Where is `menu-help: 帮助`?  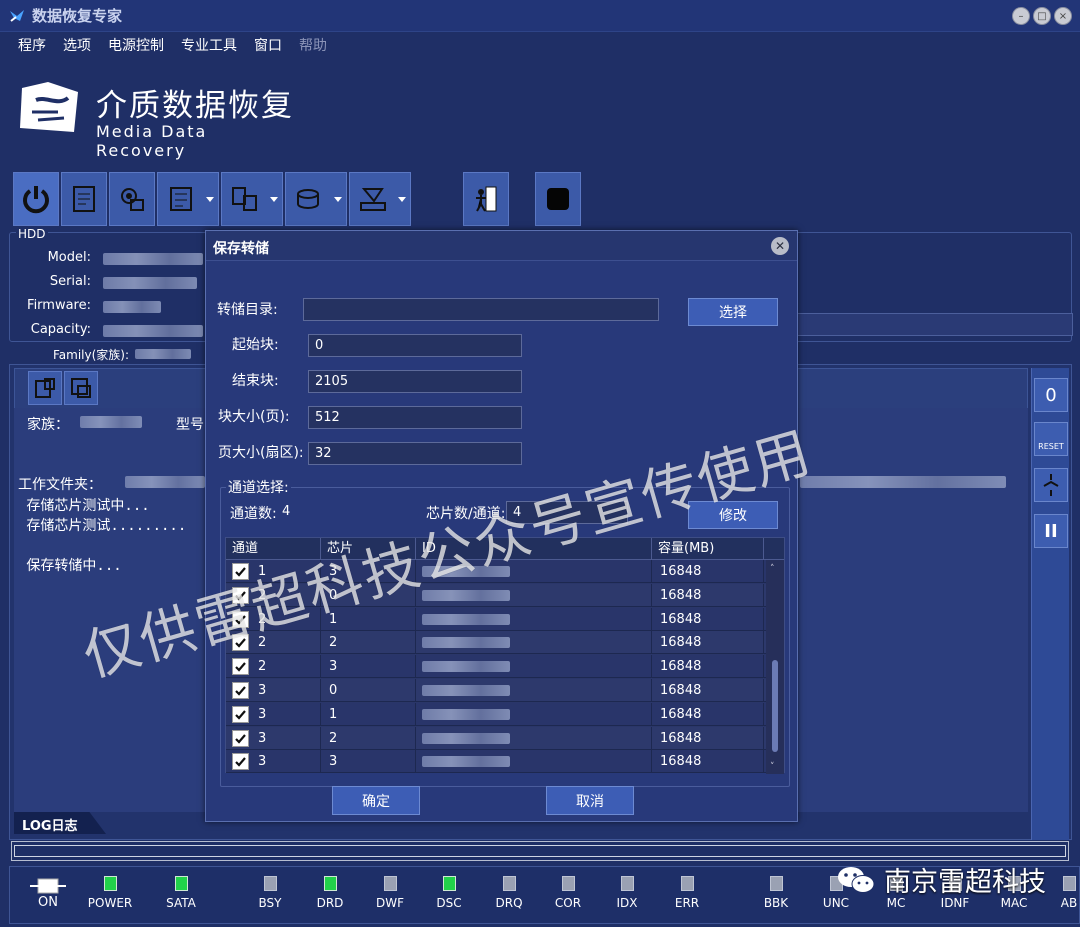
menu-help: 帮助 is located at coordinates (313, 45).